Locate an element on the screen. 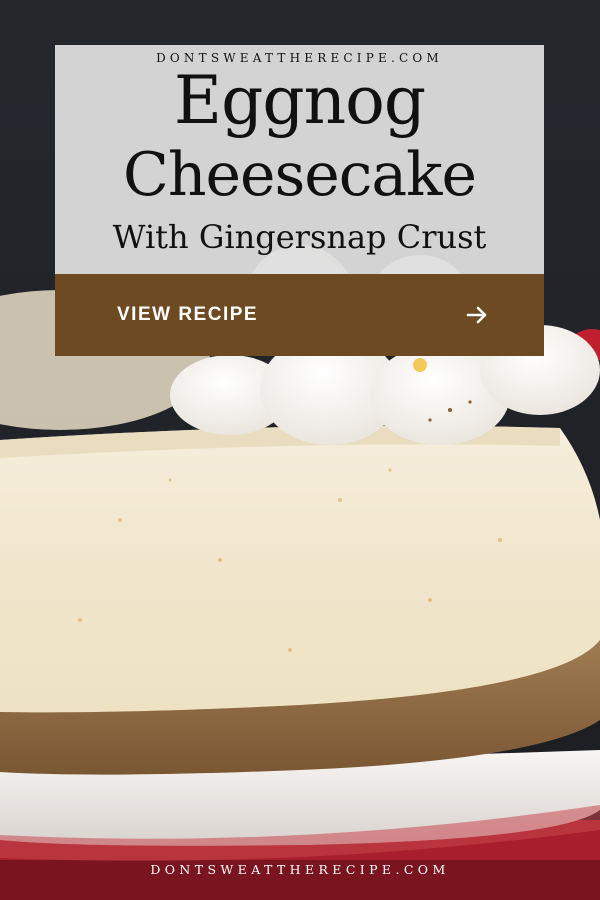 This screenshot has height=900, width=600. page-title-line-2: Cheesecake is located at coordinates (299, 175).